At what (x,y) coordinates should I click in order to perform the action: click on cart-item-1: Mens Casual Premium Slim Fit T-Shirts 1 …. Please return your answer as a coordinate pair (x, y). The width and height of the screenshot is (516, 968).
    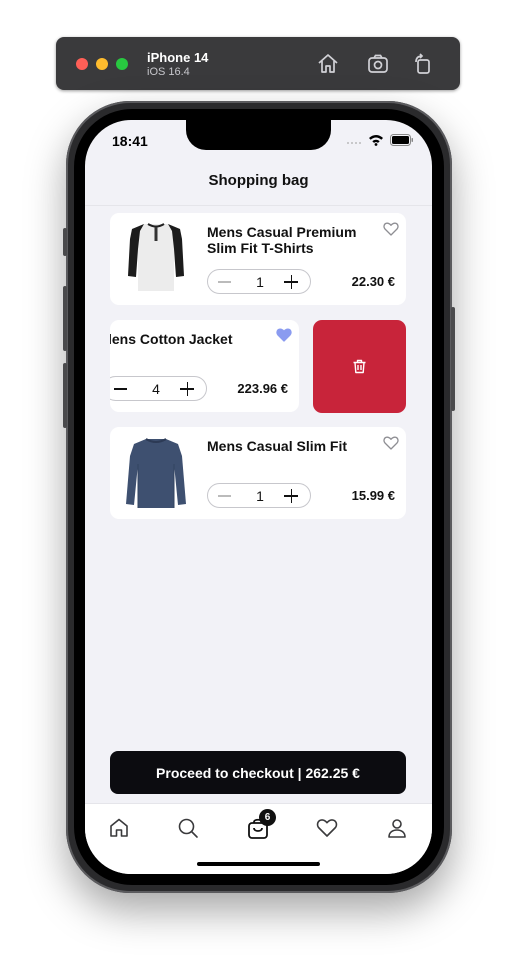
    Looking at the image, I should click on (258, 259).